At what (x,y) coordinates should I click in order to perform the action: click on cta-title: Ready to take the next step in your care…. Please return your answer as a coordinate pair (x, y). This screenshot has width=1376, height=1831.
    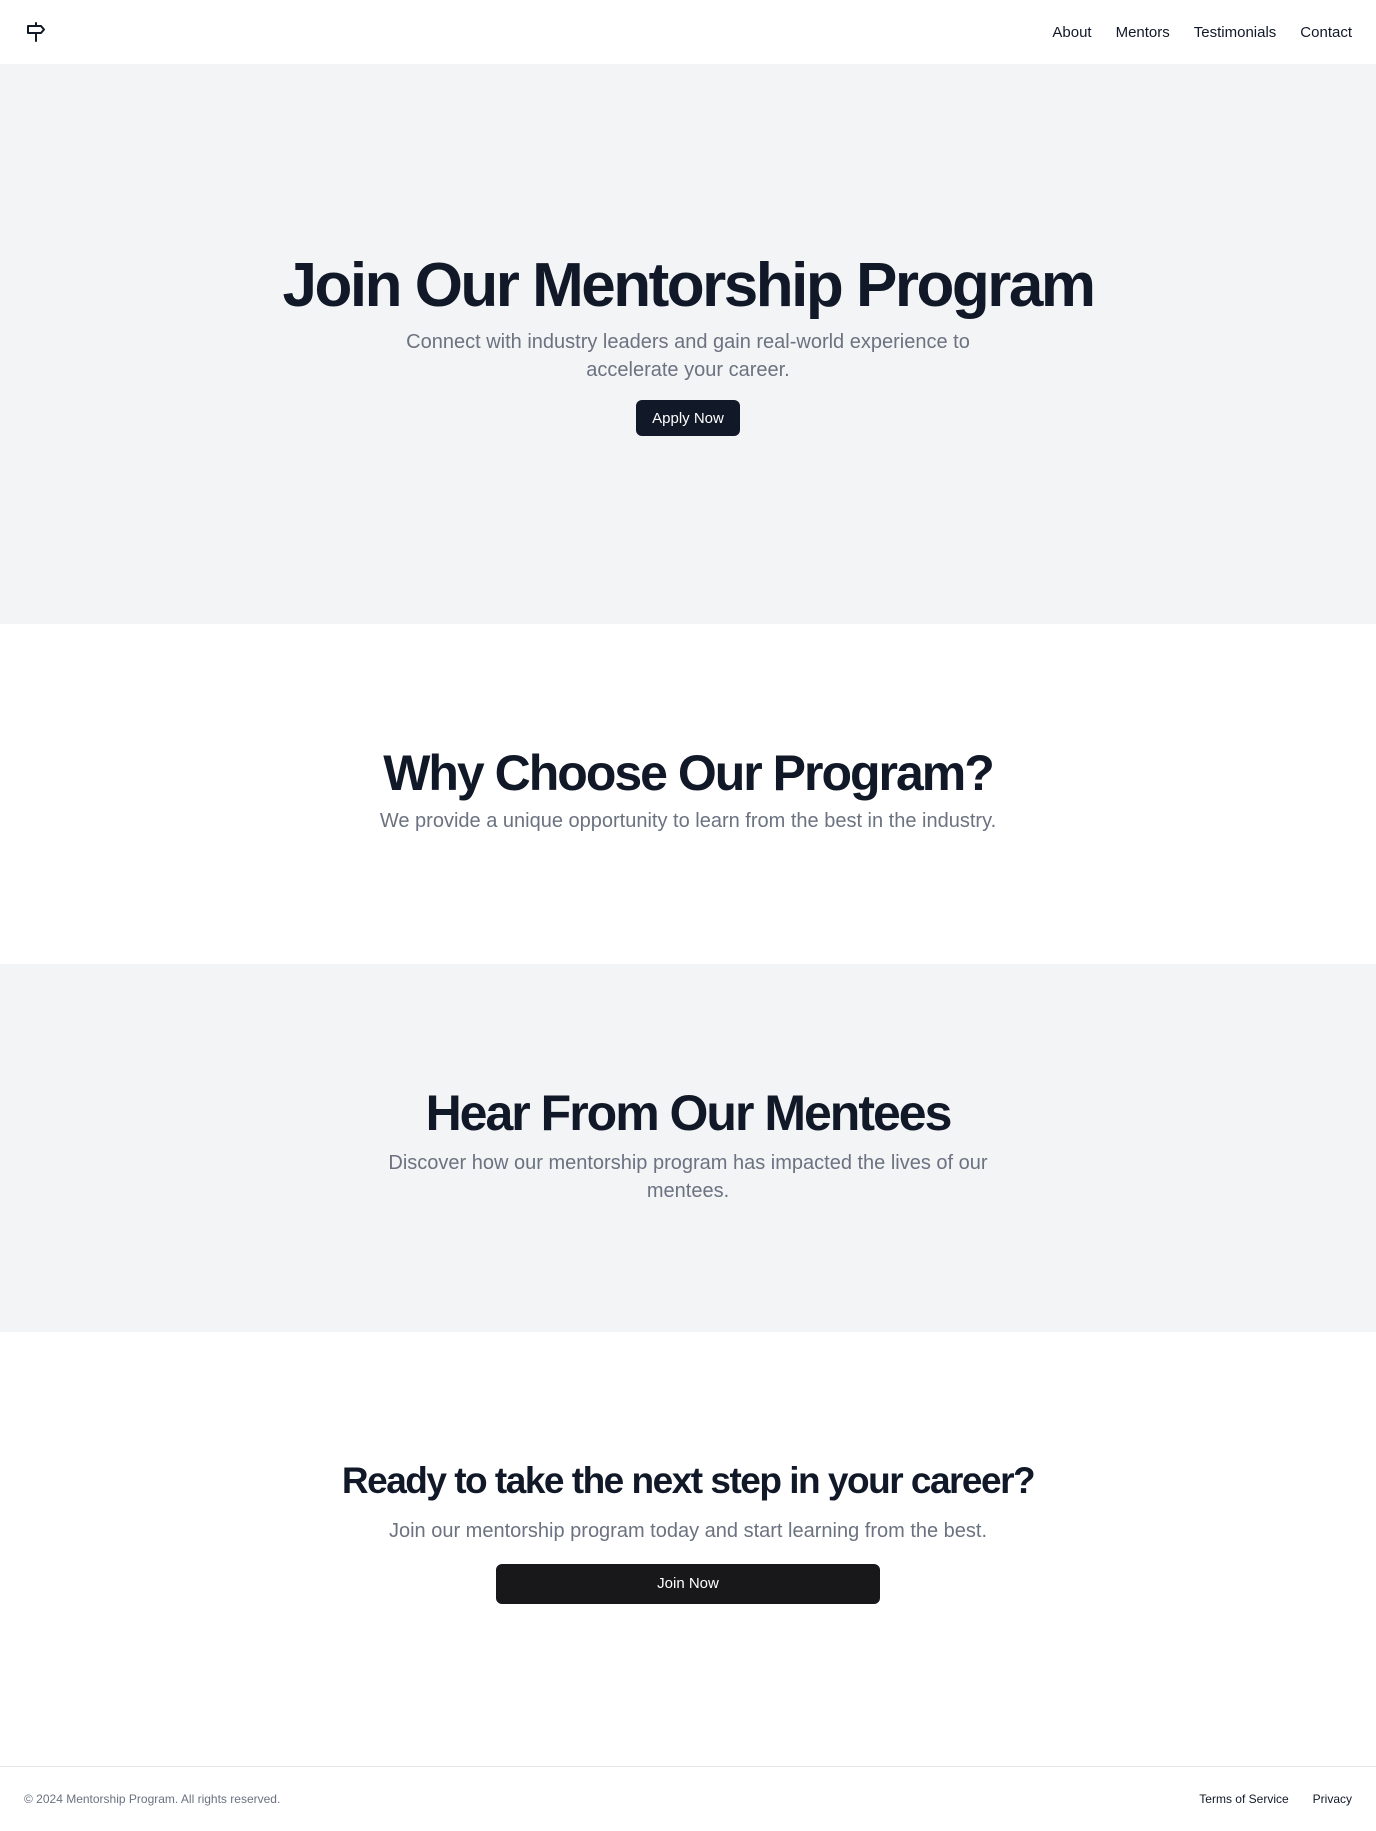
    Looking at the image, I should click on (688, 1480).